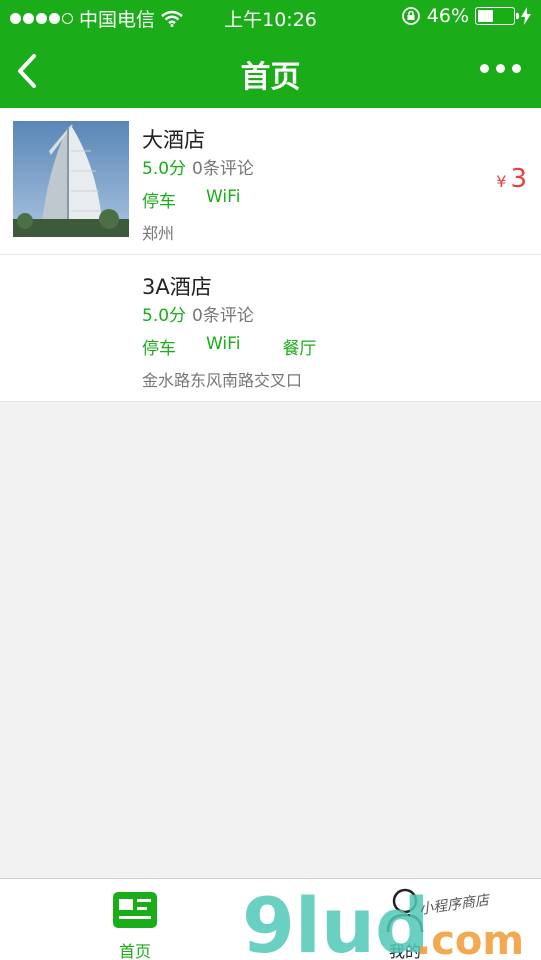 The height and width of the screenshot is (960, 541). What do you see at coordinates (270, 77) in the screenshot?
I see `page-title: 首页` at bounding box center [270, 77].